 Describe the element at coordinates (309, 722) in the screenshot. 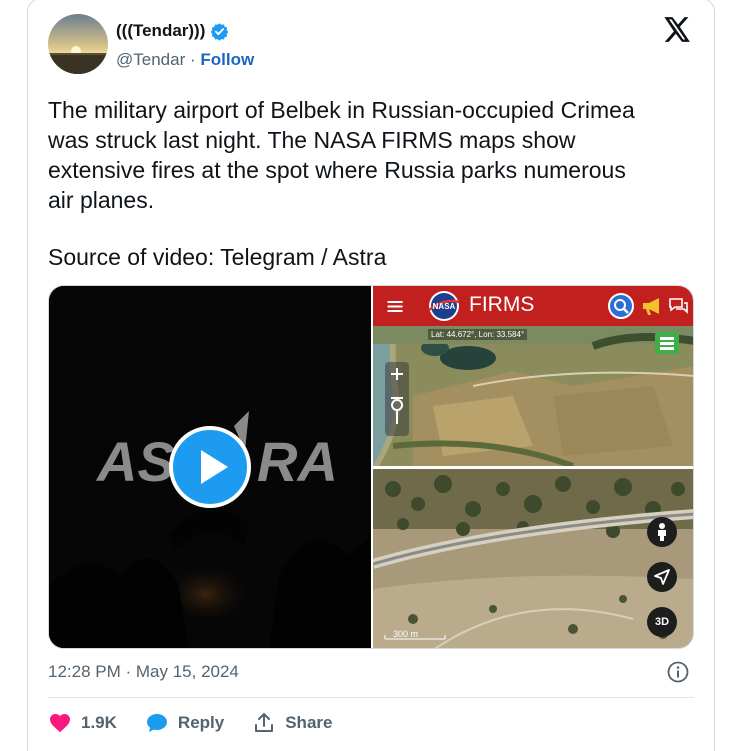

I see `share-label: Share` at that location.